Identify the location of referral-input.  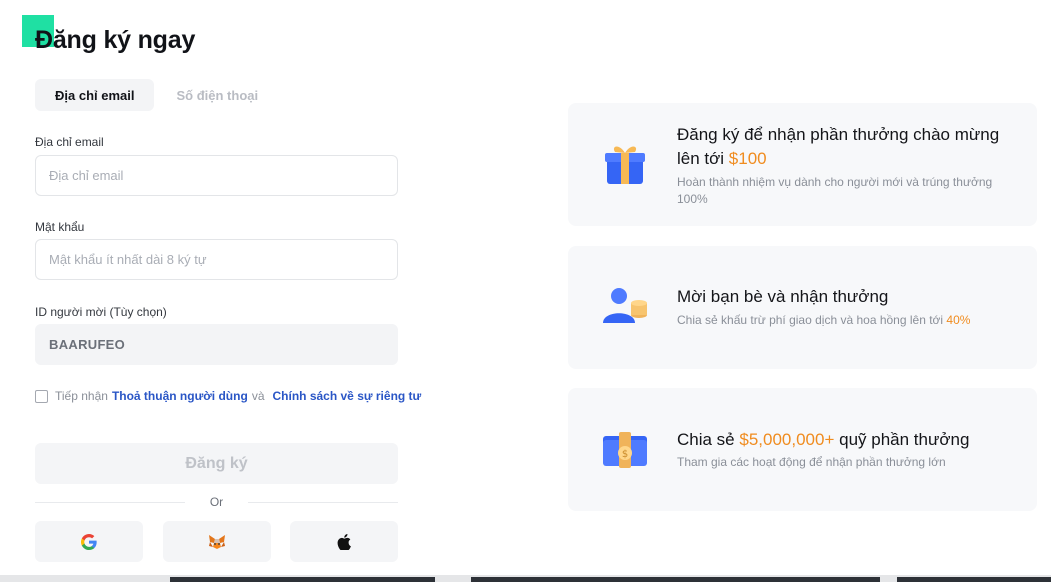
(216, 344).